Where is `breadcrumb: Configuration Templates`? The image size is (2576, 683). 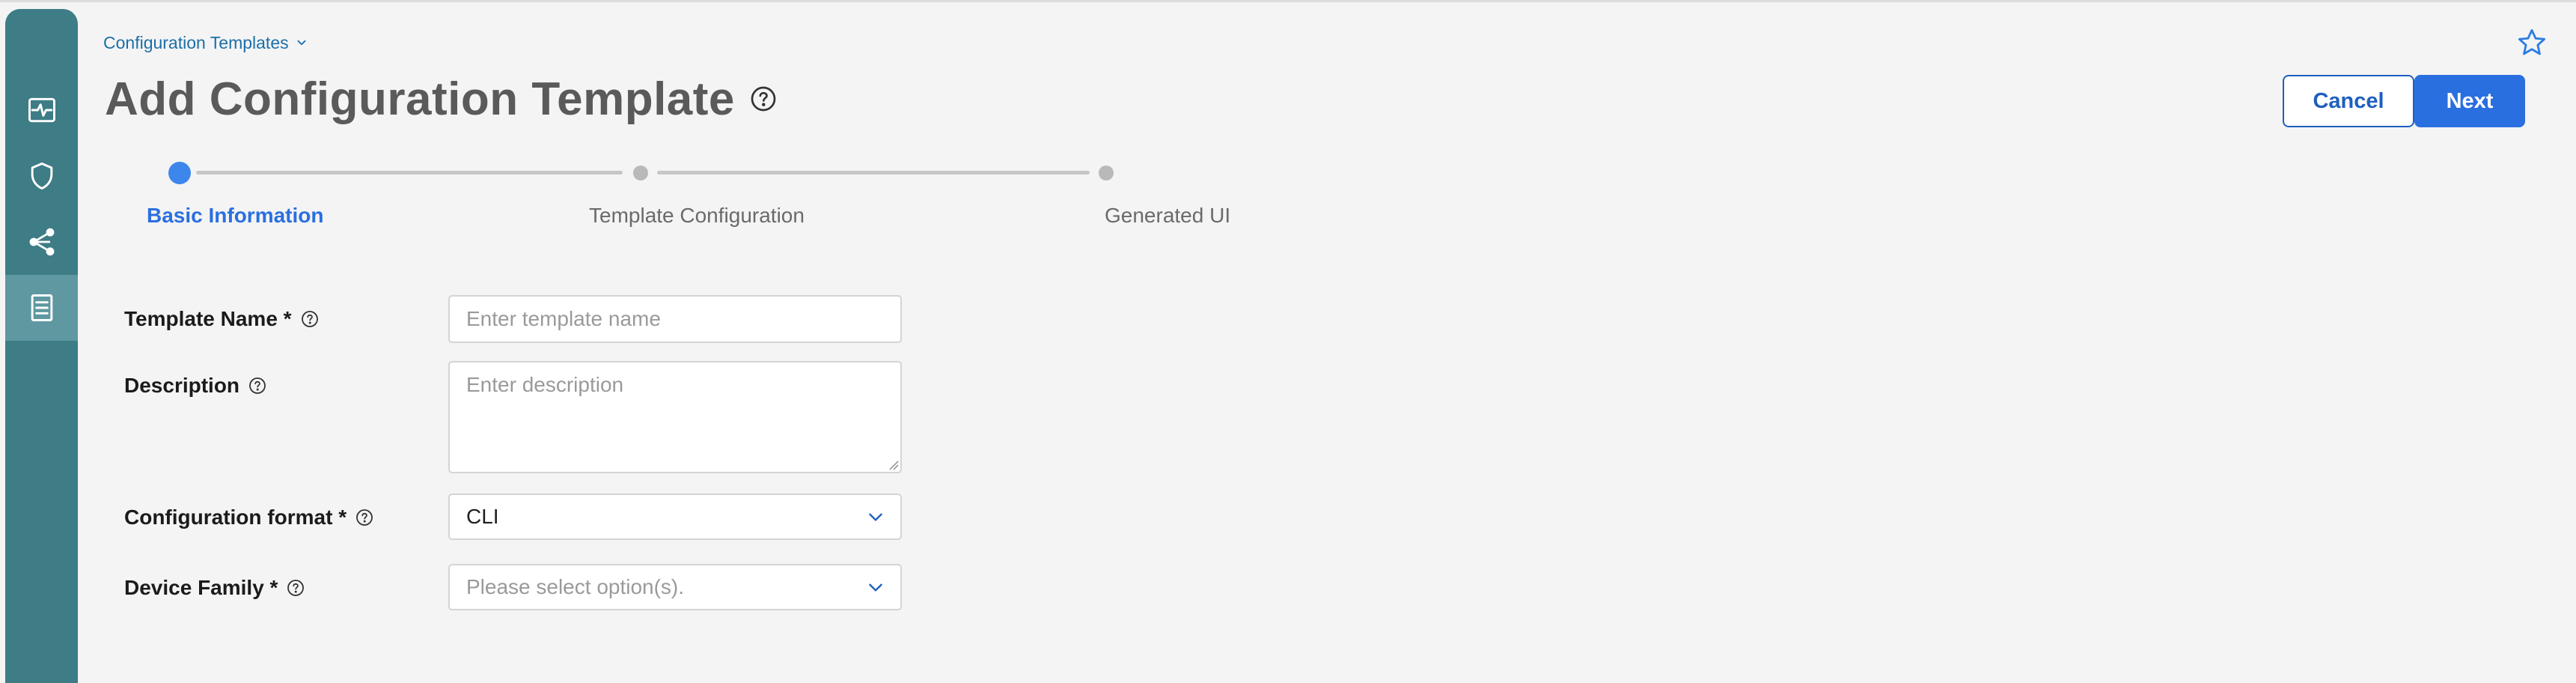
breadcrumb: Configuration Templates is located at coordinates (205, 42).